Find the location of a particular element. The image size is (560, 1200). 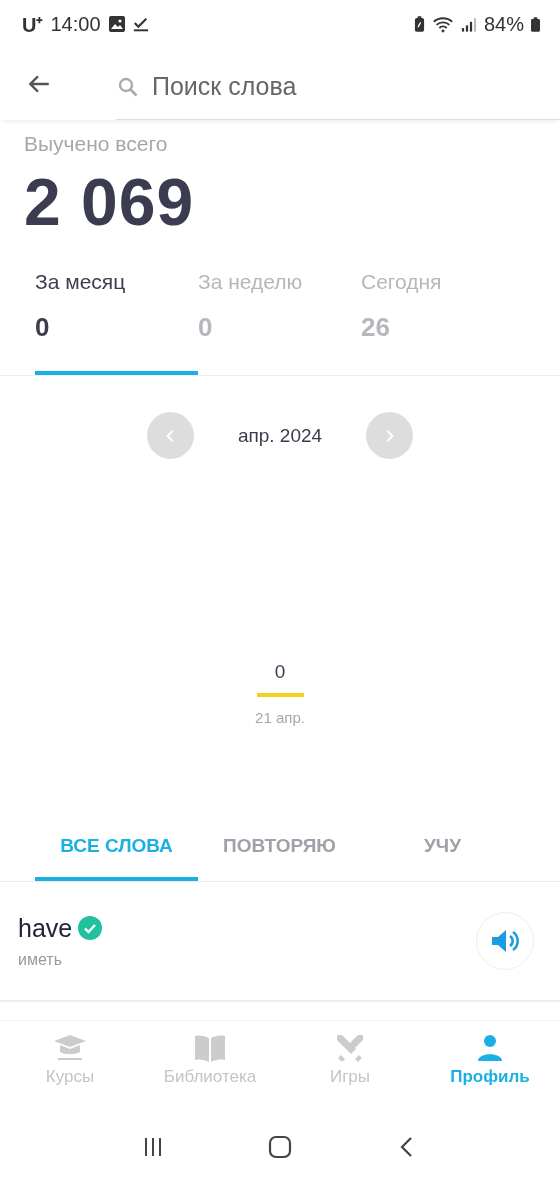

image-icon is located at coordinates (116, 24).